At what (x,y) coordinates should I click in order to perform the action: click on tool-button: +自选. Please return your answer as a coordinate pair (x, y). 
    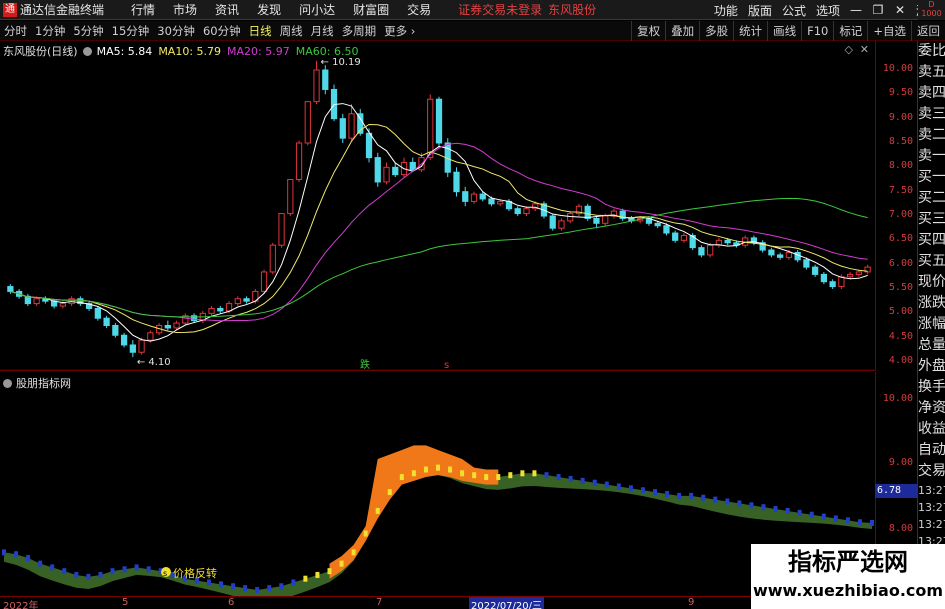
    Looking at the image, I should click on (889, 31).